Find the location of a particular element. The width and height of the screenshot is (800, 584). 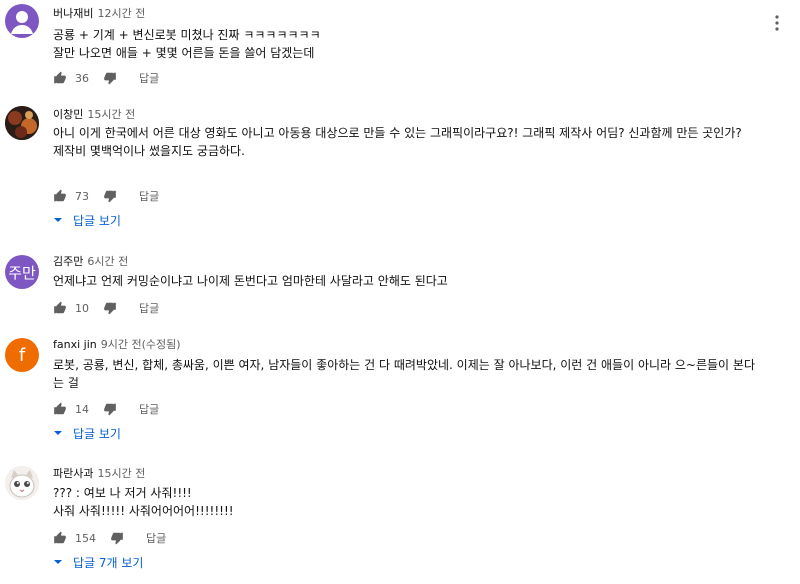

avatar: f is located at coordinates (22, 355).